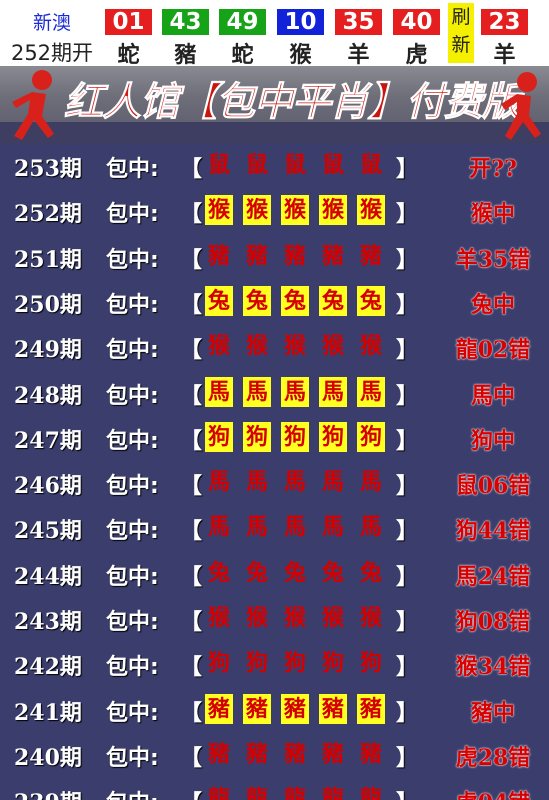 This screenshot has width=549, height=800. Describe the element at coordinates (48, 792) in the screenshot. I see `issue-number: 239期` at that location.